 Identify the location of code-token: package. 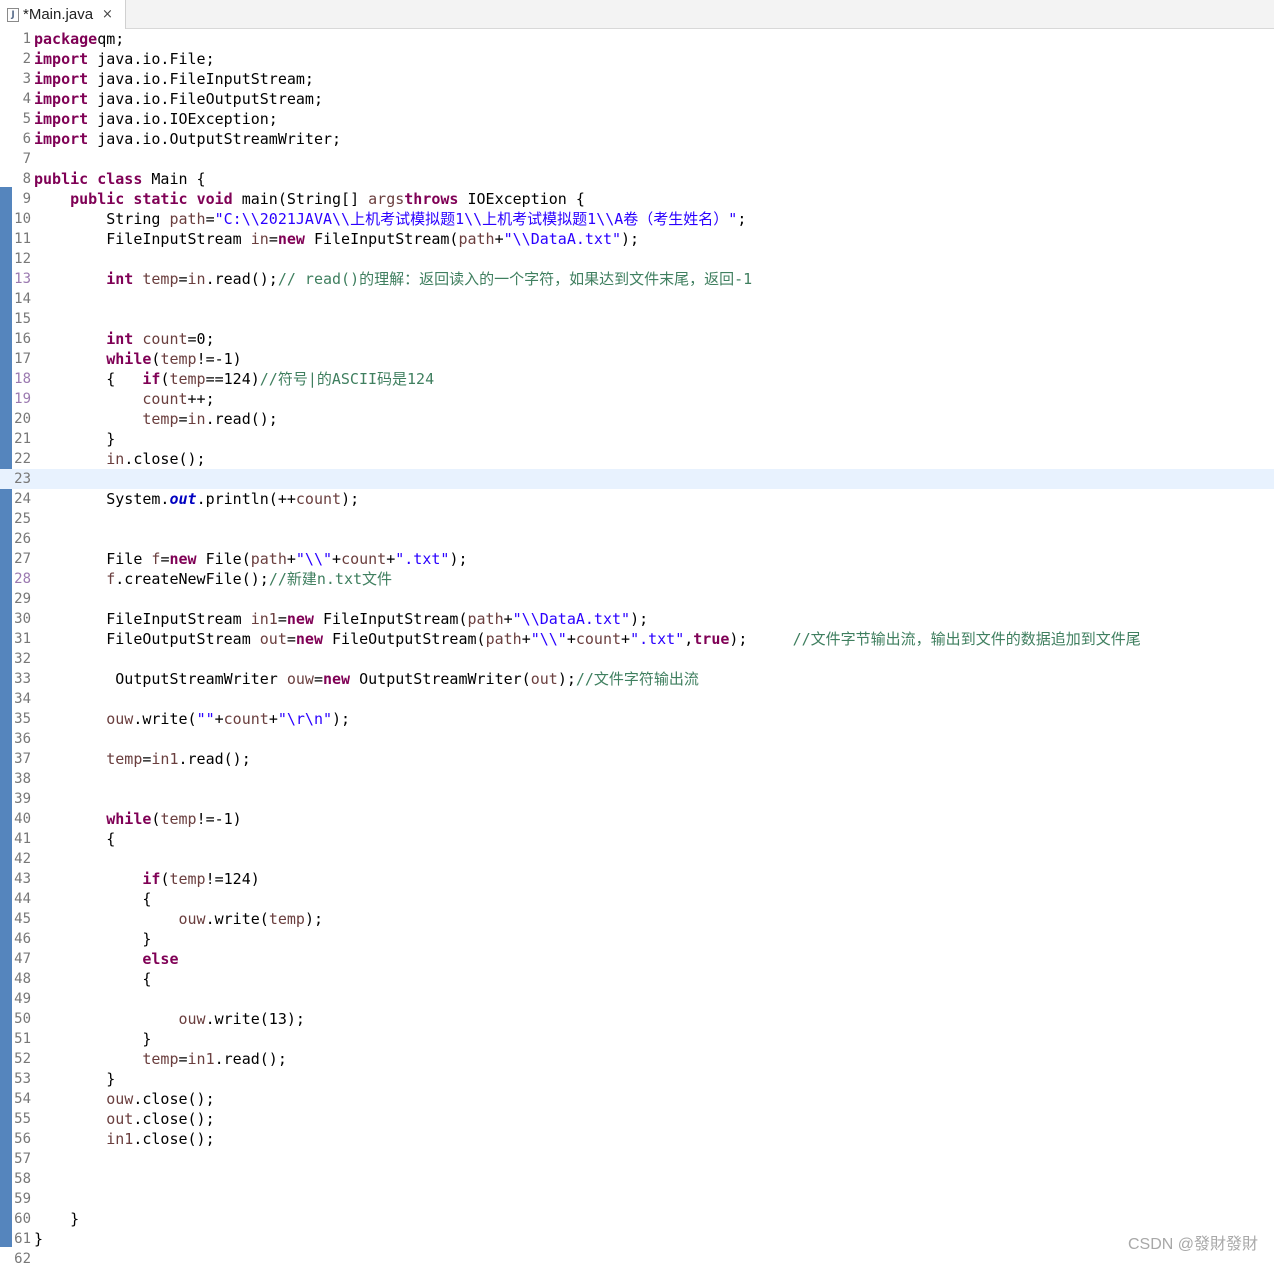
(66, 39).